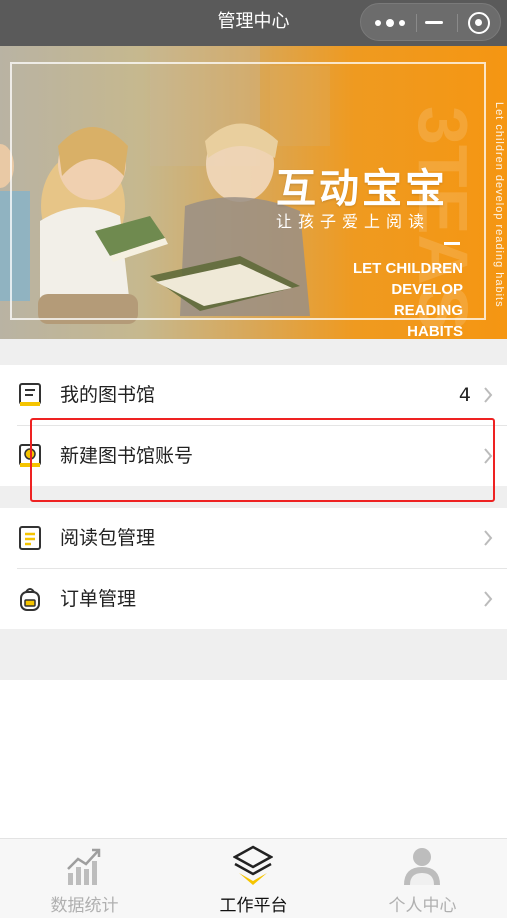  I want to click on banner-english-line: HABITS, so click(435, 331).